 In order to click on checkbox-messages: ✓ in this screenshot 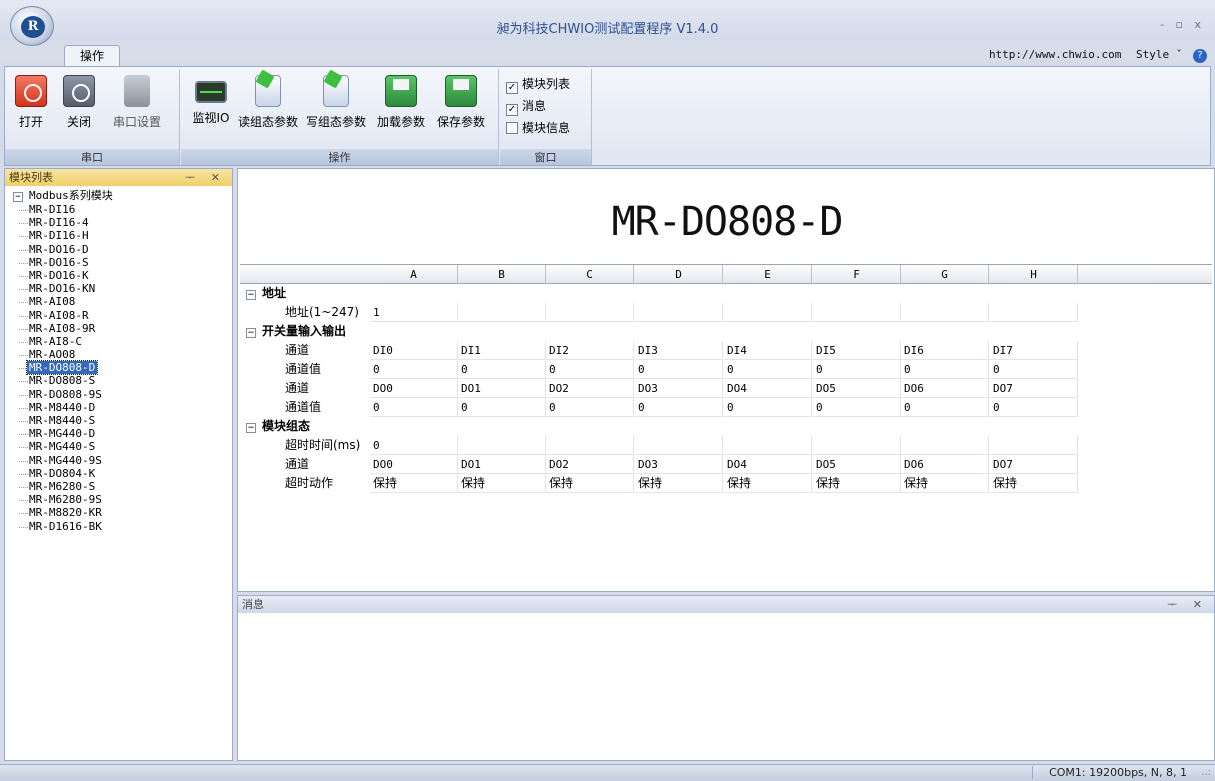, I will do `click(512, 110)`.